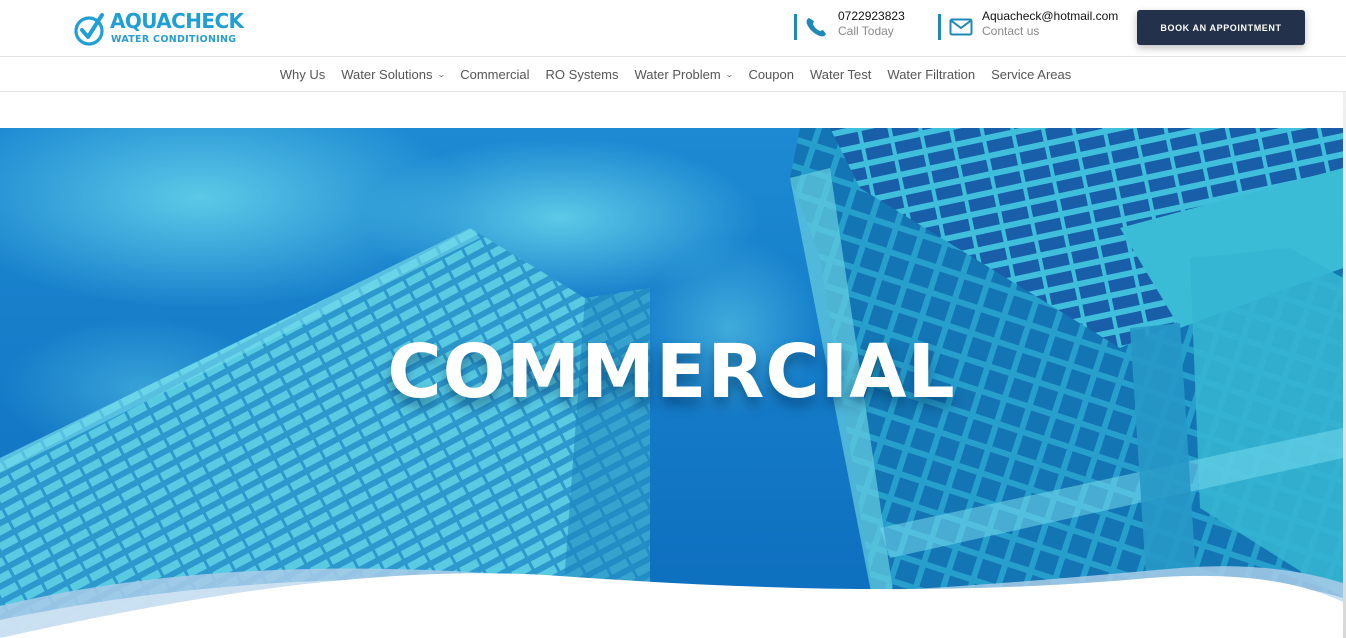 The height and width of the screenshot is (638, 1346). I want to click on nav-item-label: RO Systems, so click(582, 74).